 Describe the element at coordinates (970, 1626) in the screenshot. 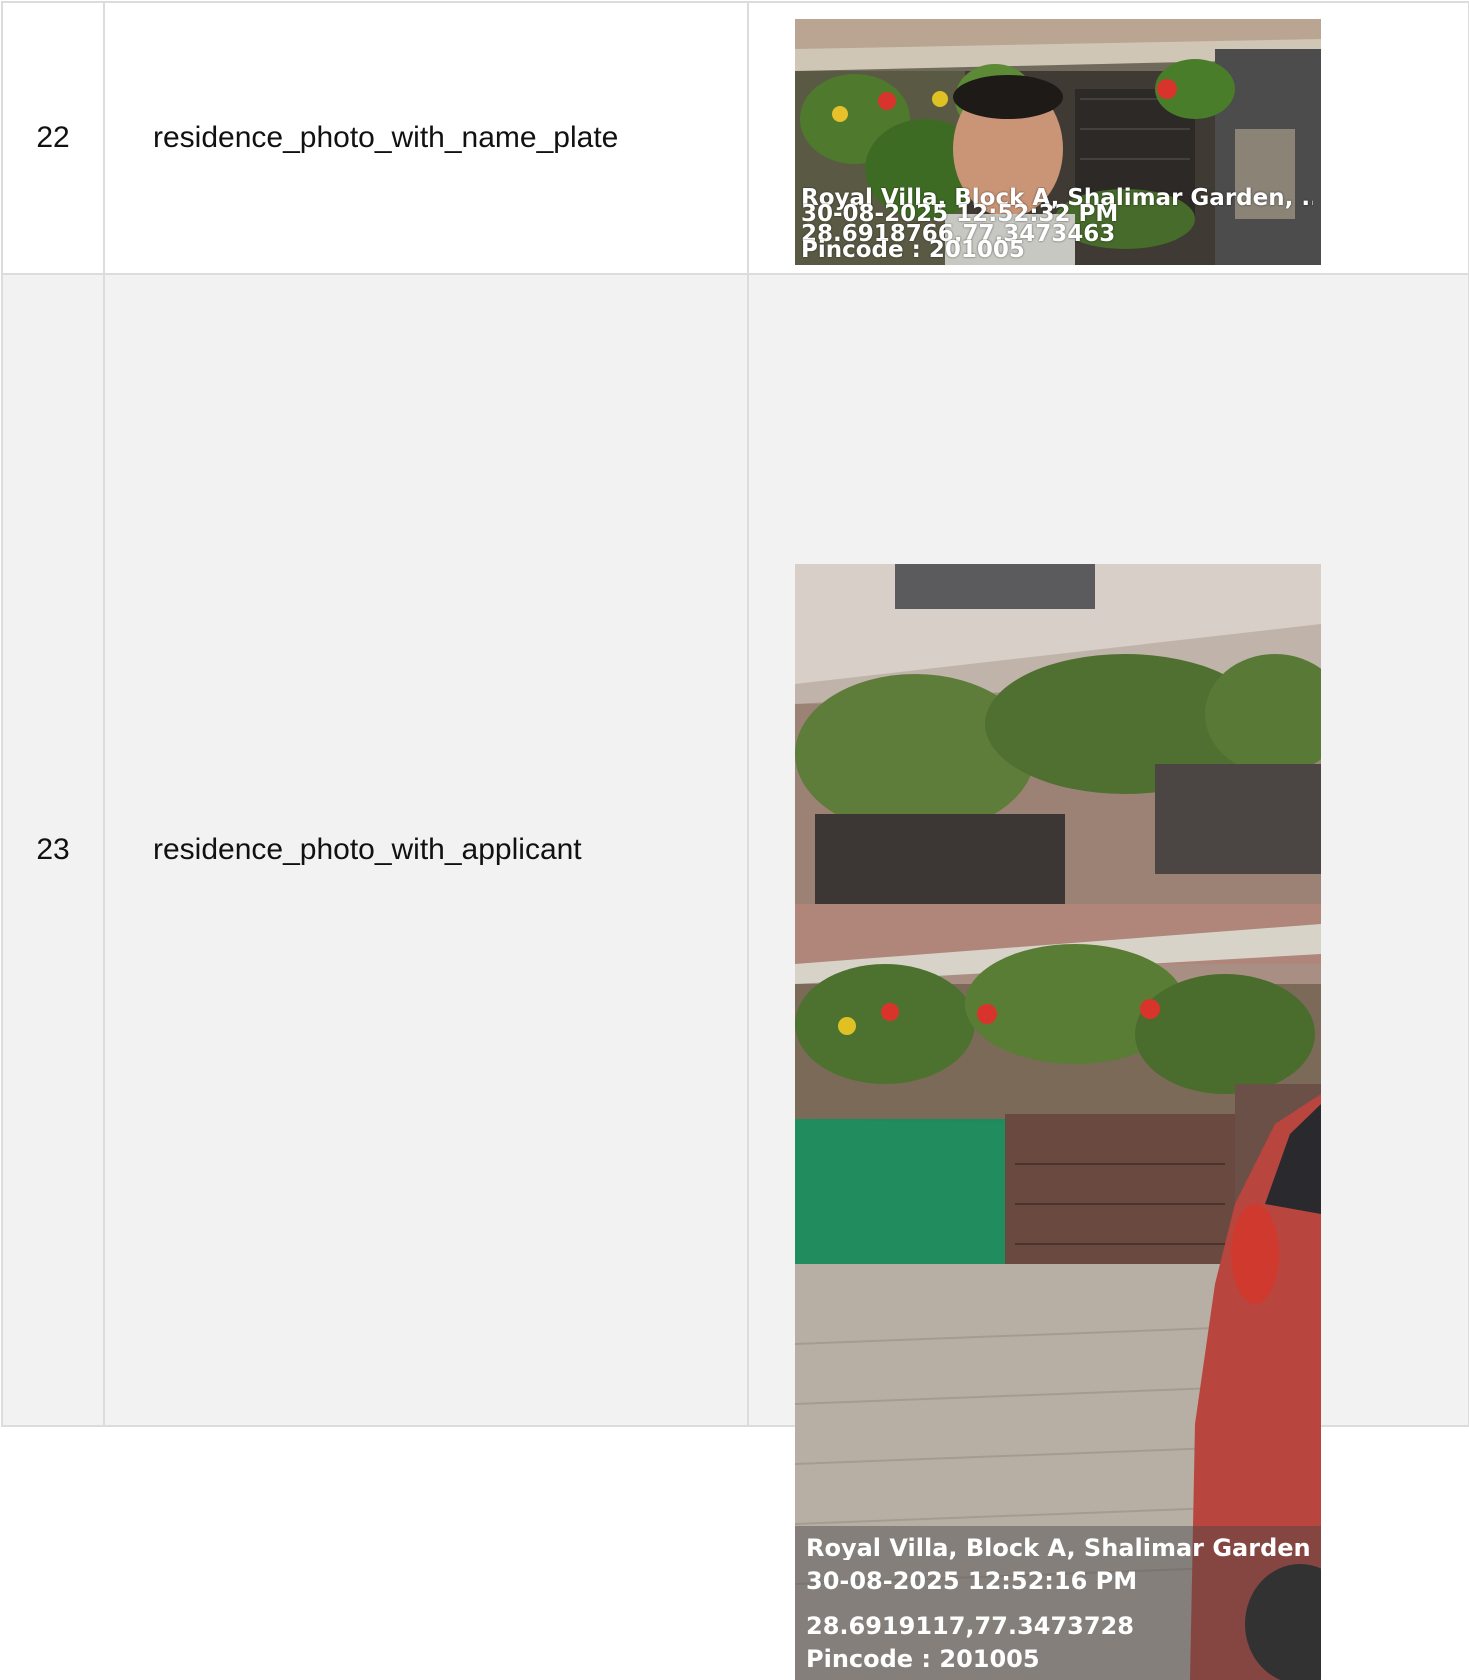

I see `geotag-coordinates: 28.6919117,77.3473728` at that location.